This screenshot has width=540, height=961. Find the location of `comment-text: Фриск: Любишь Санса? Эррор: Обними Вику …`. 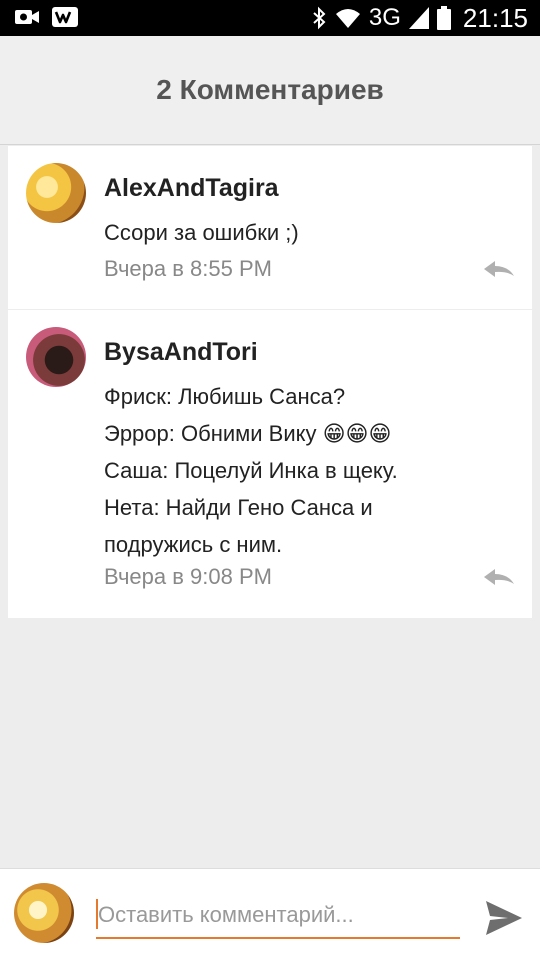

comment-text: Фриск: Любишь Санса? Эррор: Обними Вику … is located at coordinates (309, 470).